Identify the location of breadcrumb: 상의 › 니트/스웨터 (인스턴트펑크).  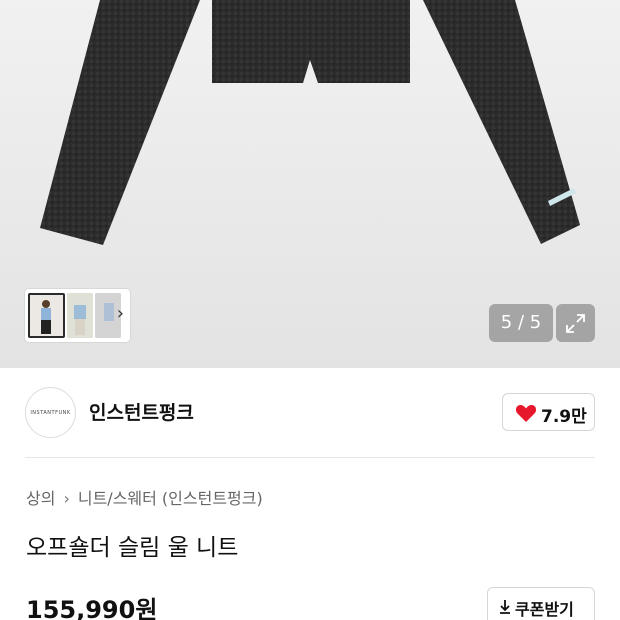
(144, 497).